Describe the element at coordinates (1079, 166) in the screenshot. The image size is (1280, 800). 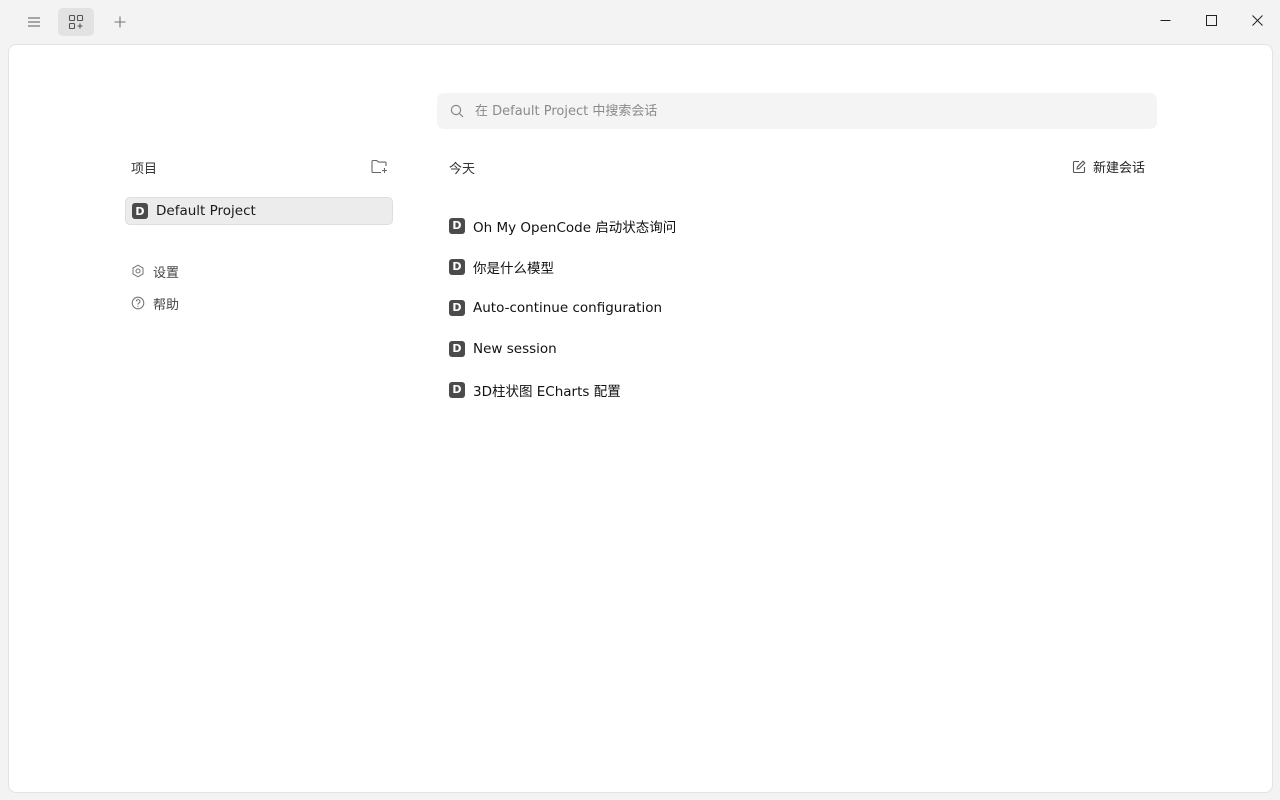
I see `edit-icon` at that location.